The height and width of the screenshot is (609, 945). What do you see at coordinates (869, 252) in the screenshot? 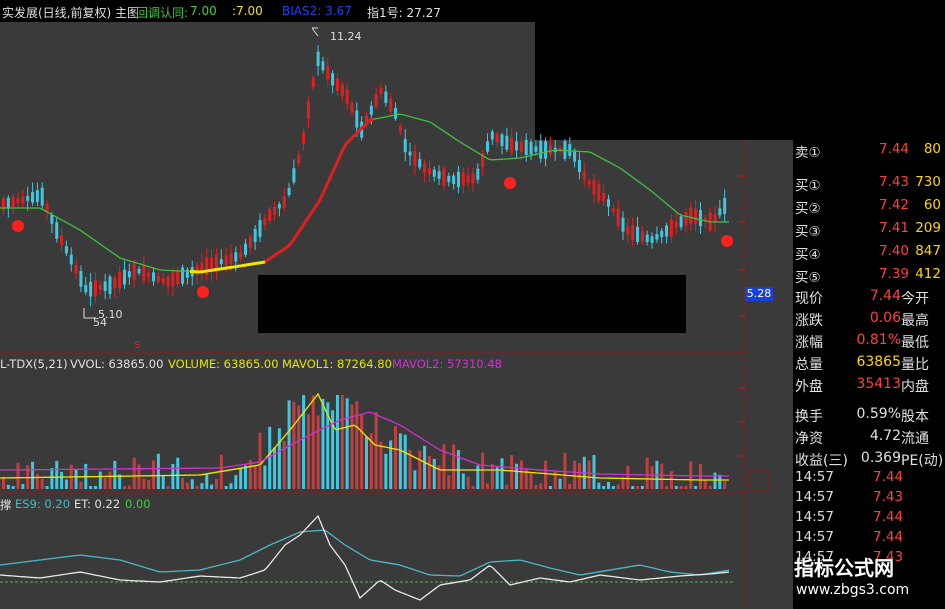
I see `order-book-row: 买④ 7.40 847` at bounding box center [869, 252].